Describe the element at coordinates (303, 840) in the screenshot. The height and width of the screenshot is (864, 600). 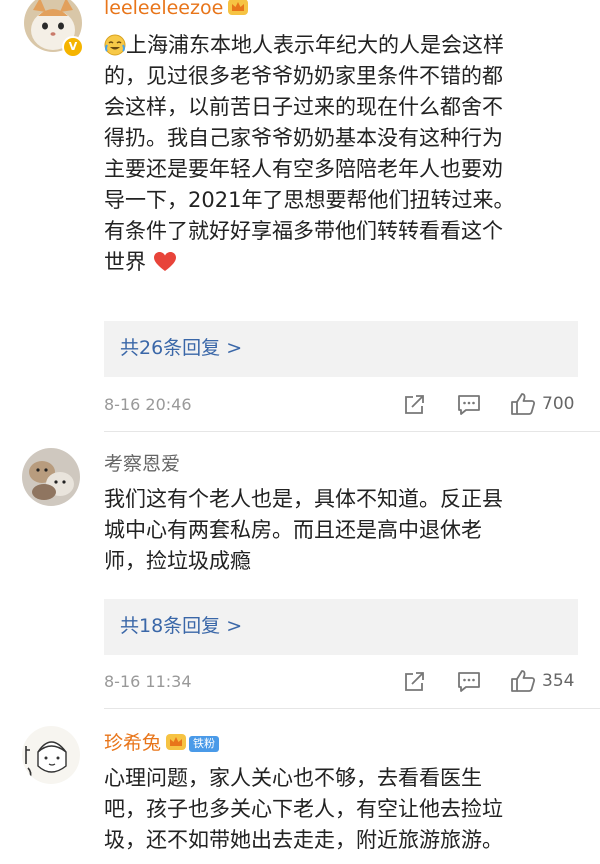
I see `content-line-3: 圾，还不如带她出去走走，附近旅游旅游。` at that location.